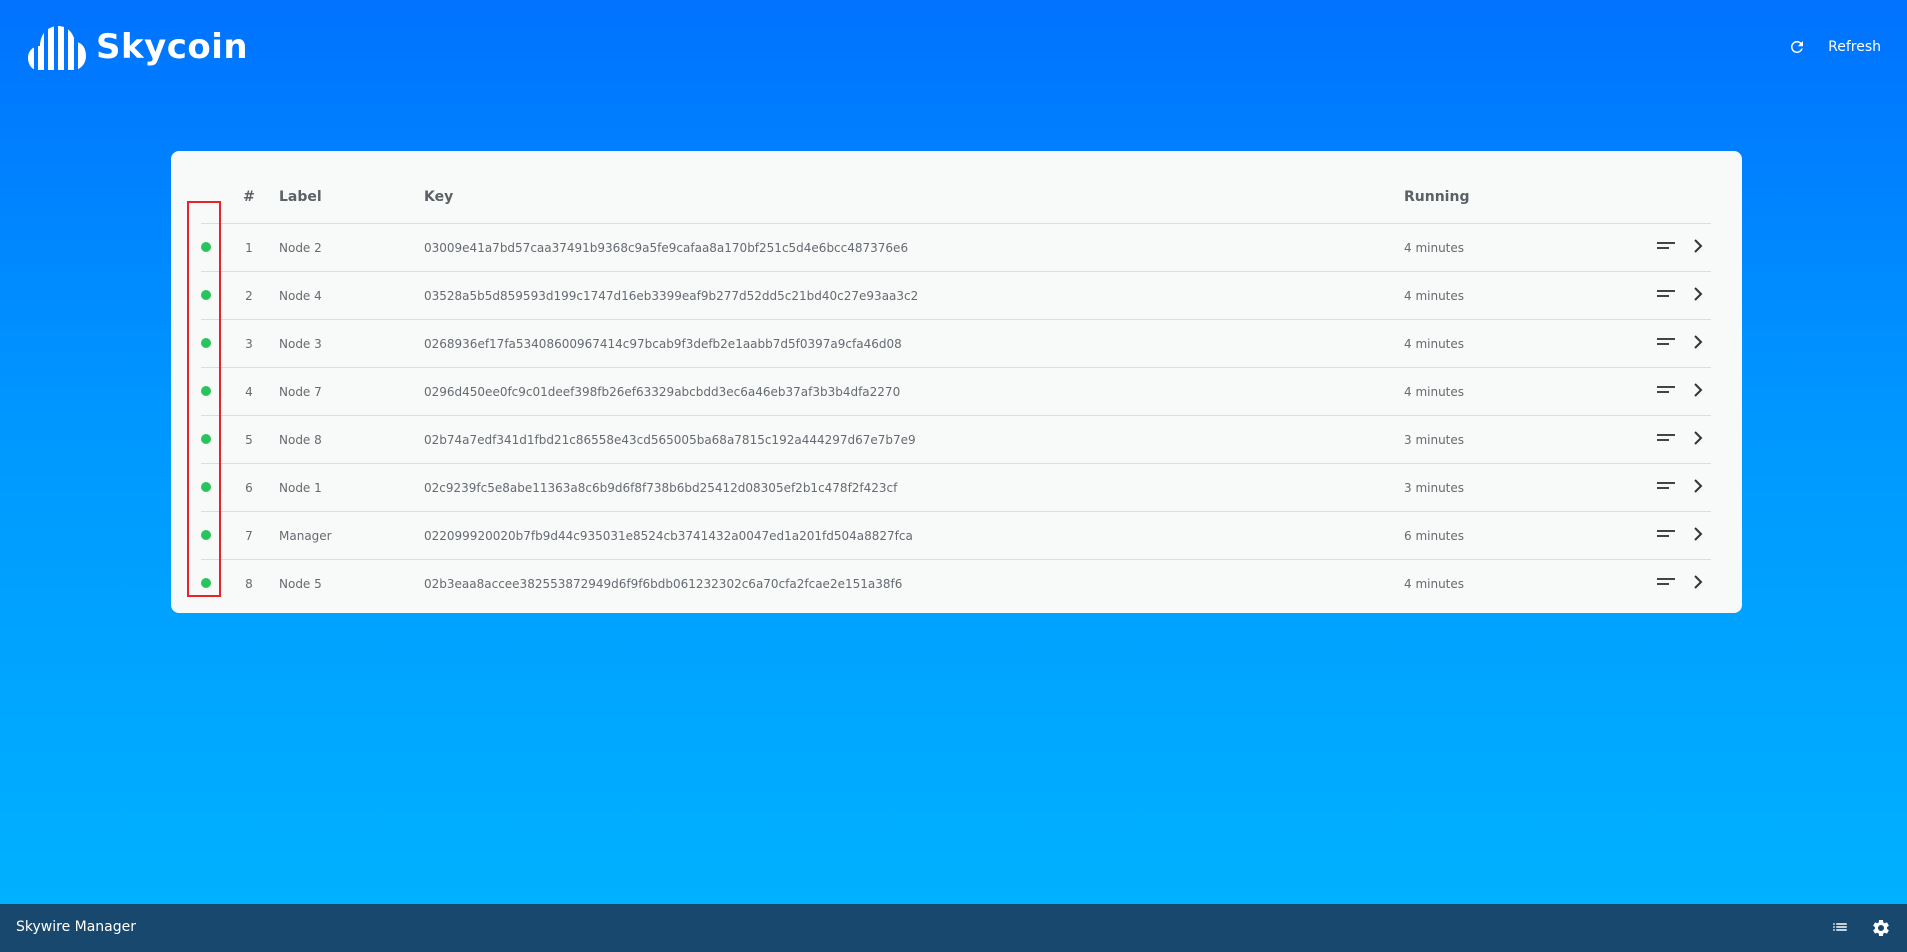 This screenshot has width=1907, height=952. What do you see at coordinates (76, 927) in the screenshot?
I see `footer-title: Skywire Manager` at bounding box center [76, 927].